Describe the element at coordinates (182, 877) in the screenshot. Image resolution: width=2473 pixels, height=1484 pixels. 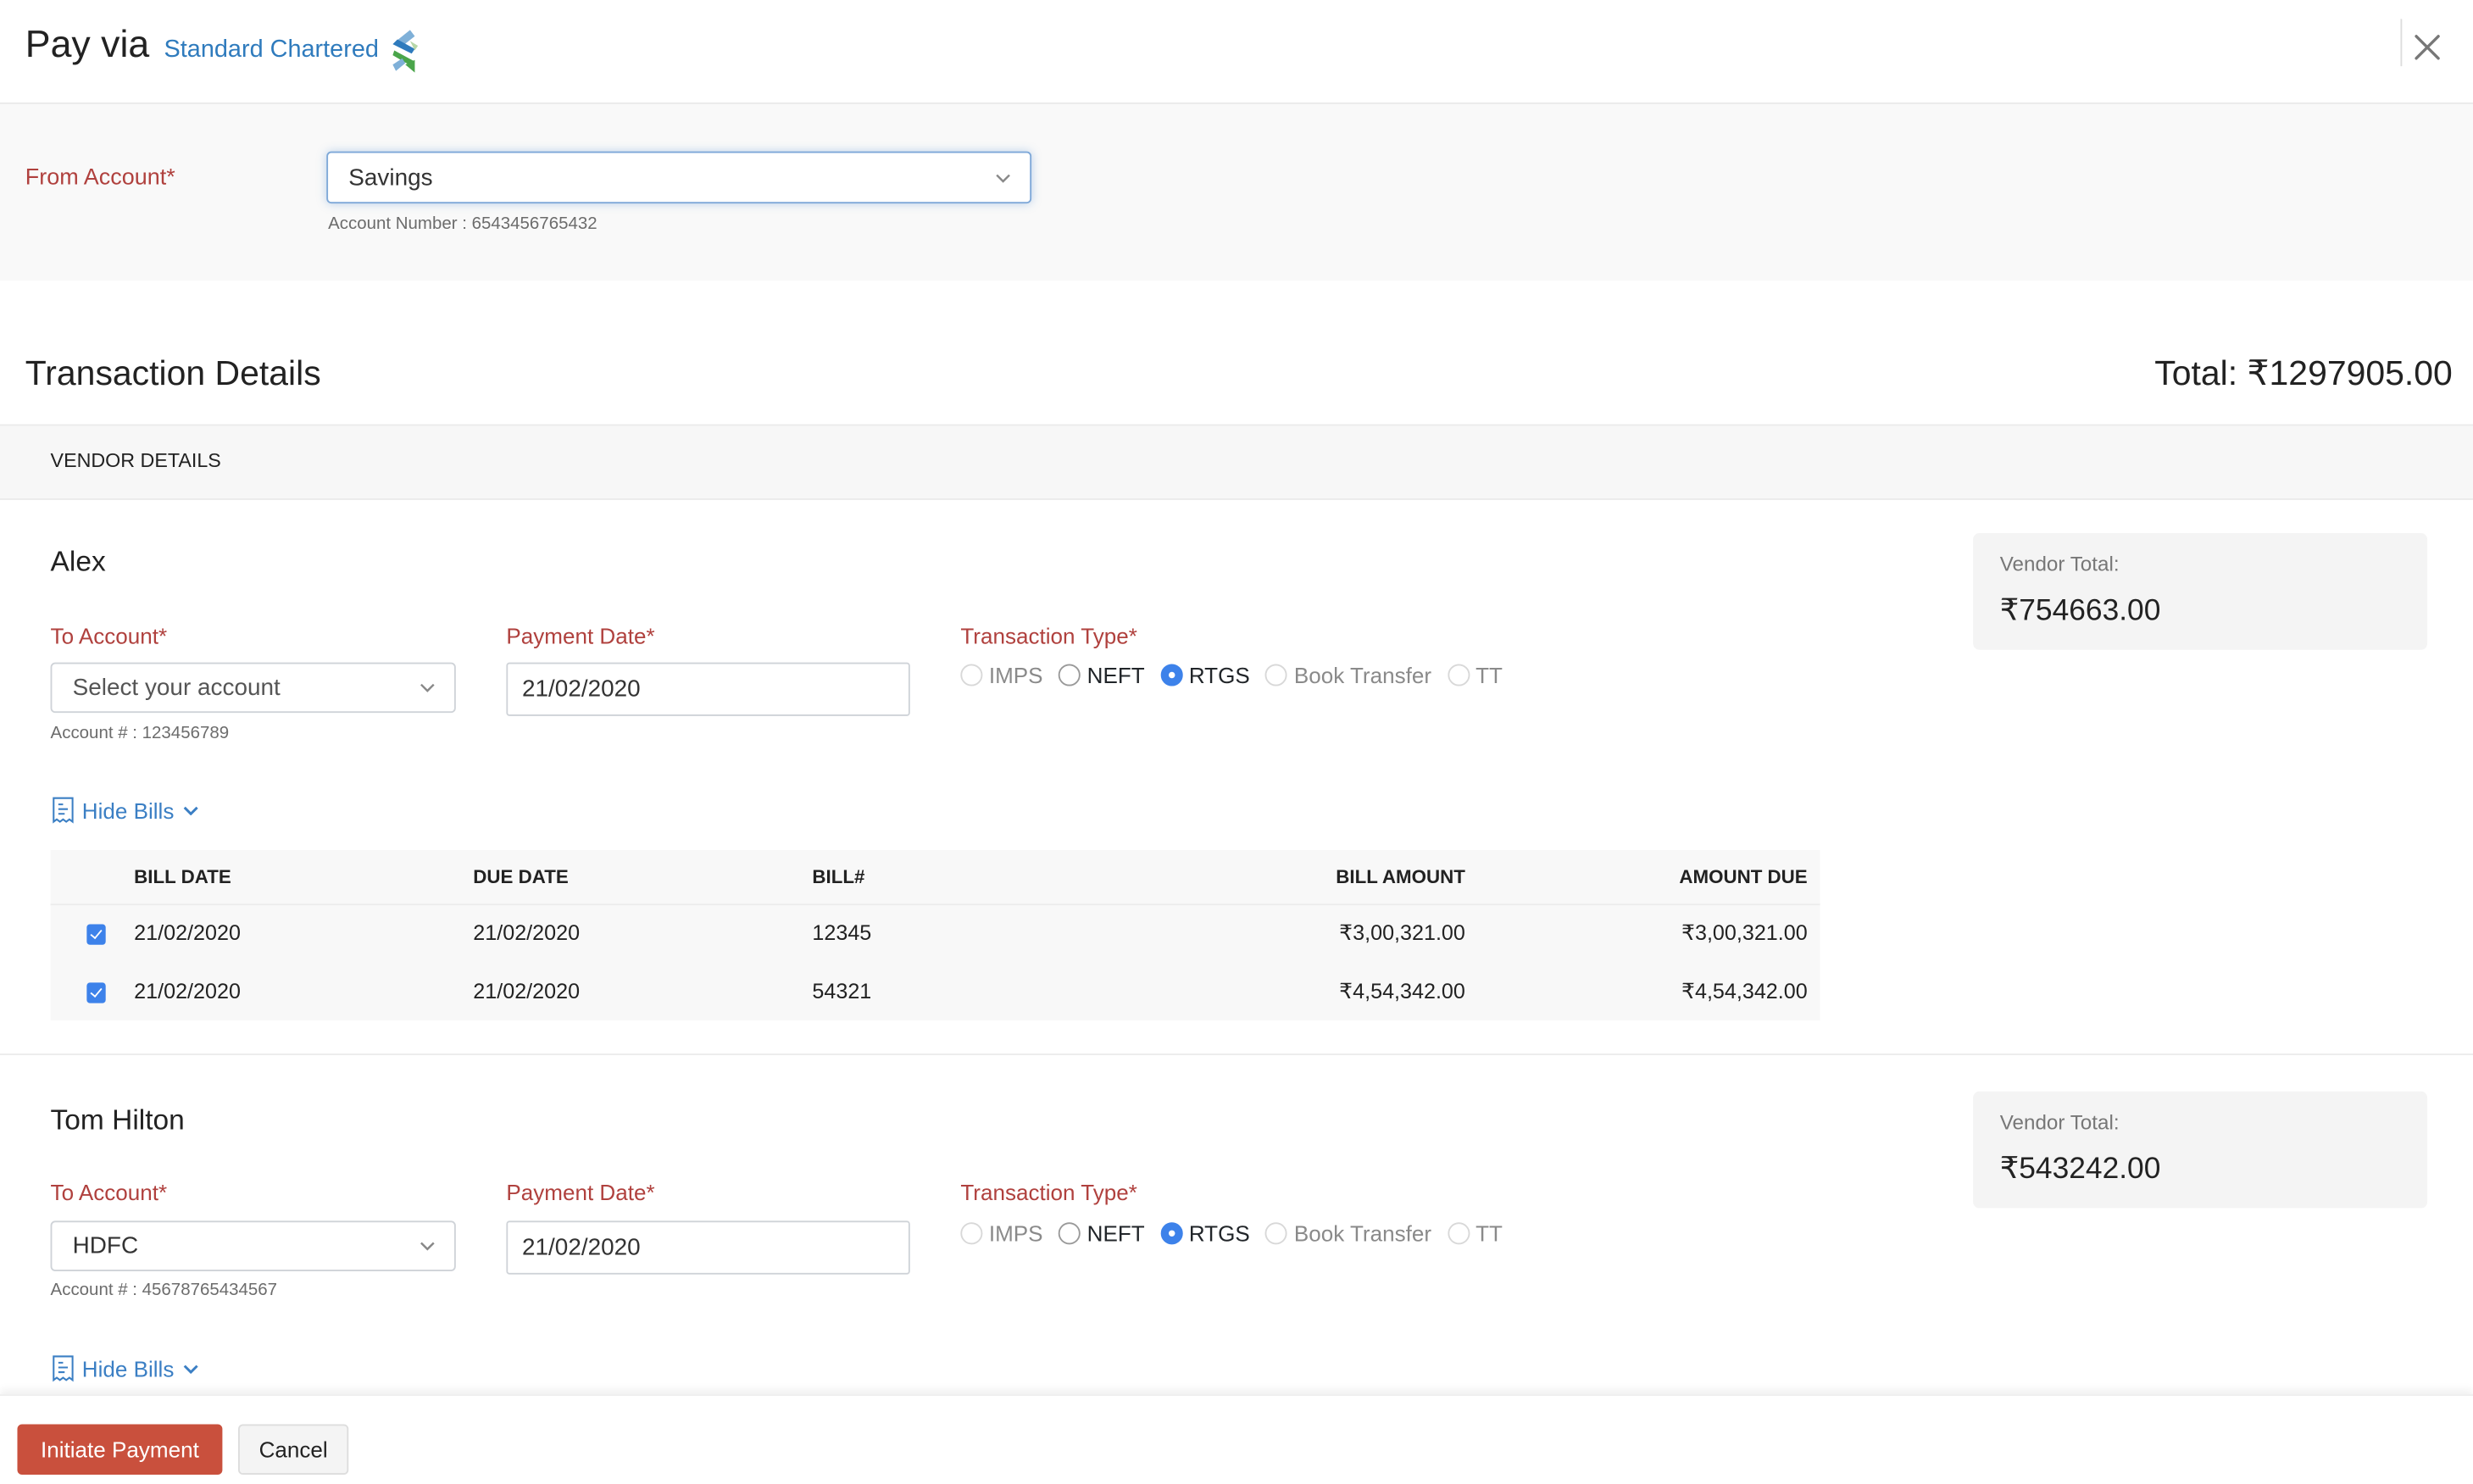
I see `column-header-bill-date: BILL DATE` at that location.